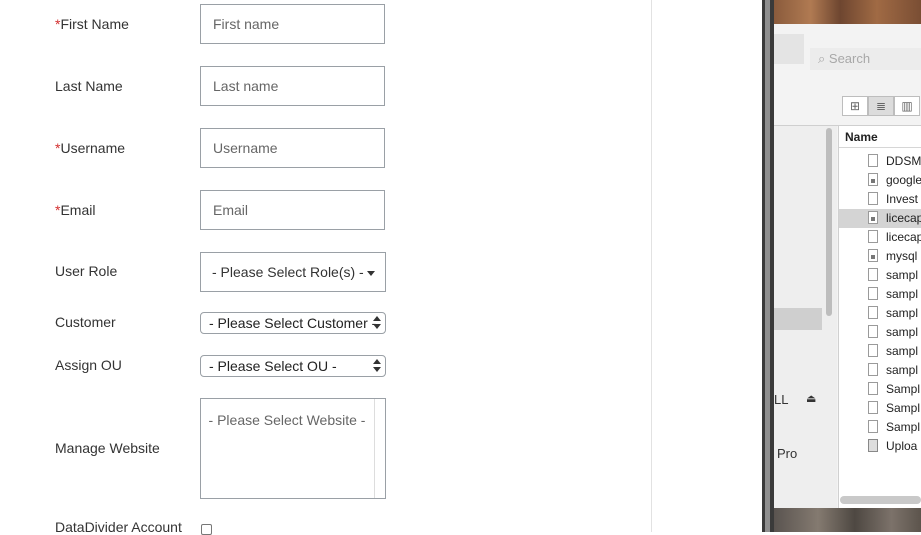  What do you see at coordinates (292, 24) in the screenshot?
I see `first-name-input` at bounding box center [292, 24].